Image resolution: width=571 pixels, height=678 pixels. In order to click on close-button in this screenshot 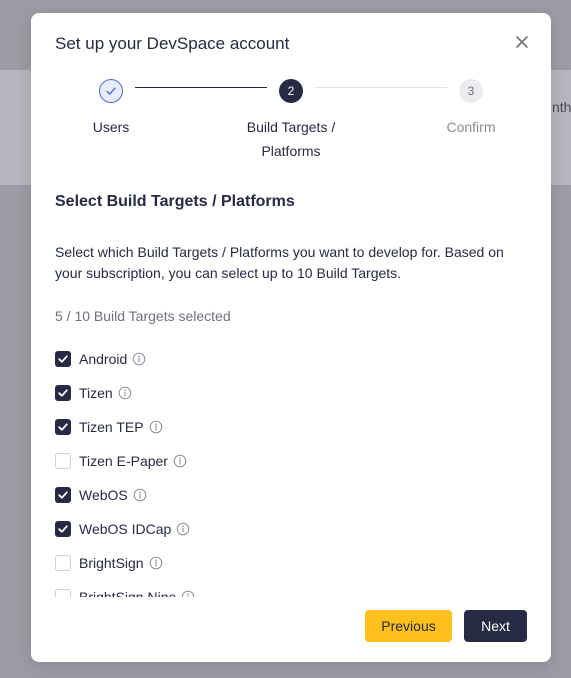, I will do `click(522, 42)`.